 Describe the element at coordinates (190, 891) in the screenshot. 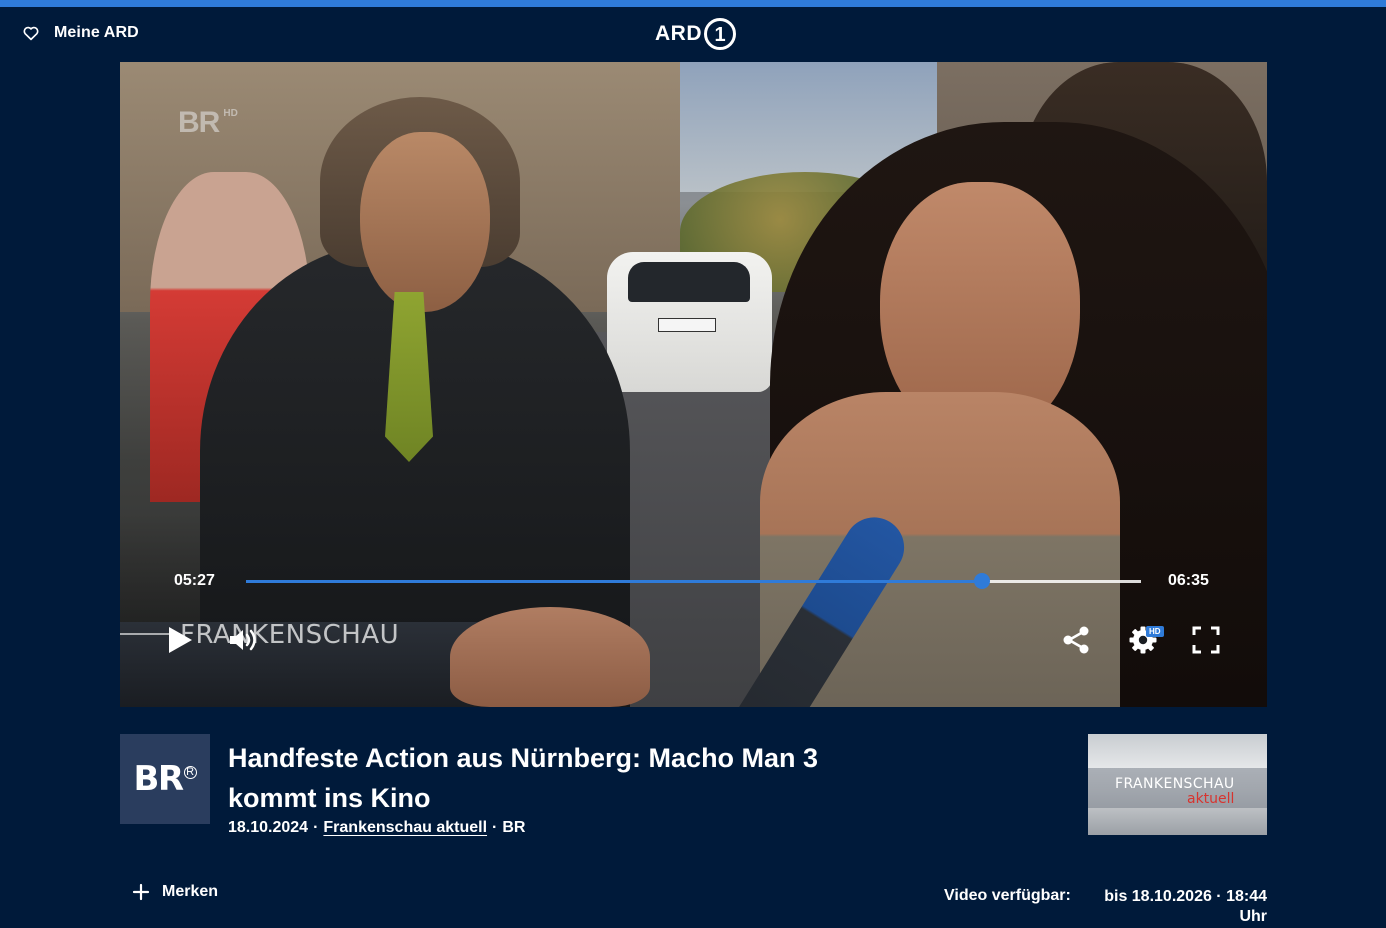

I see `merken-label: Merken` at that location.